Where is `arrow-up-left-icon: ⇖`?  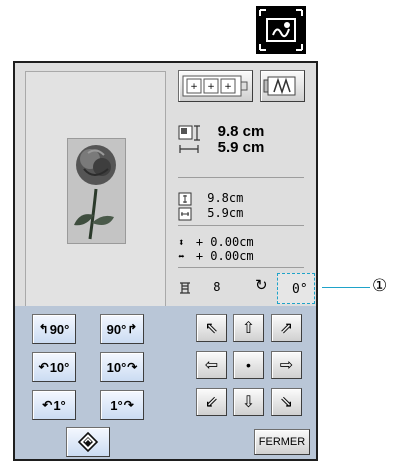
arrow-up-left-icon: ⇖ is located at coordinates (211, 328).